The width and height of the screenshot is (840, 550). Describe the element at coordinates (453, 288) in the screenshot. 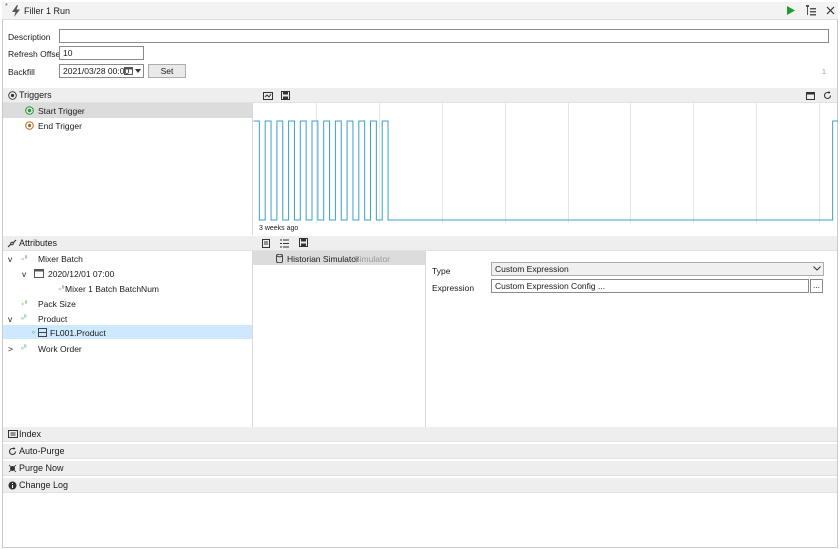

I see `expression-label: Expression` at that location.